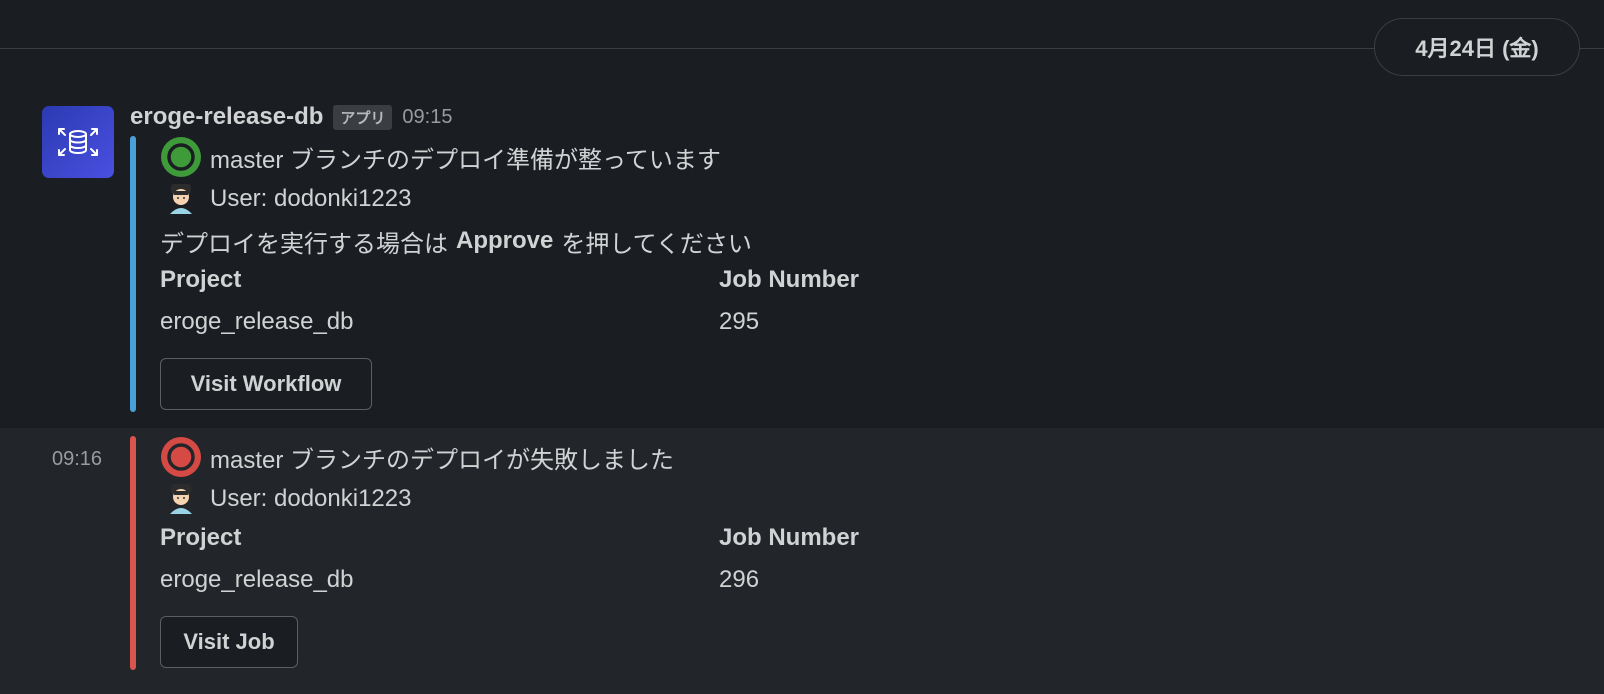 This screenshot has width=1604, height=694. I want to click on fields: Project Job Number eroge_release_db 296, so click(760, 562).